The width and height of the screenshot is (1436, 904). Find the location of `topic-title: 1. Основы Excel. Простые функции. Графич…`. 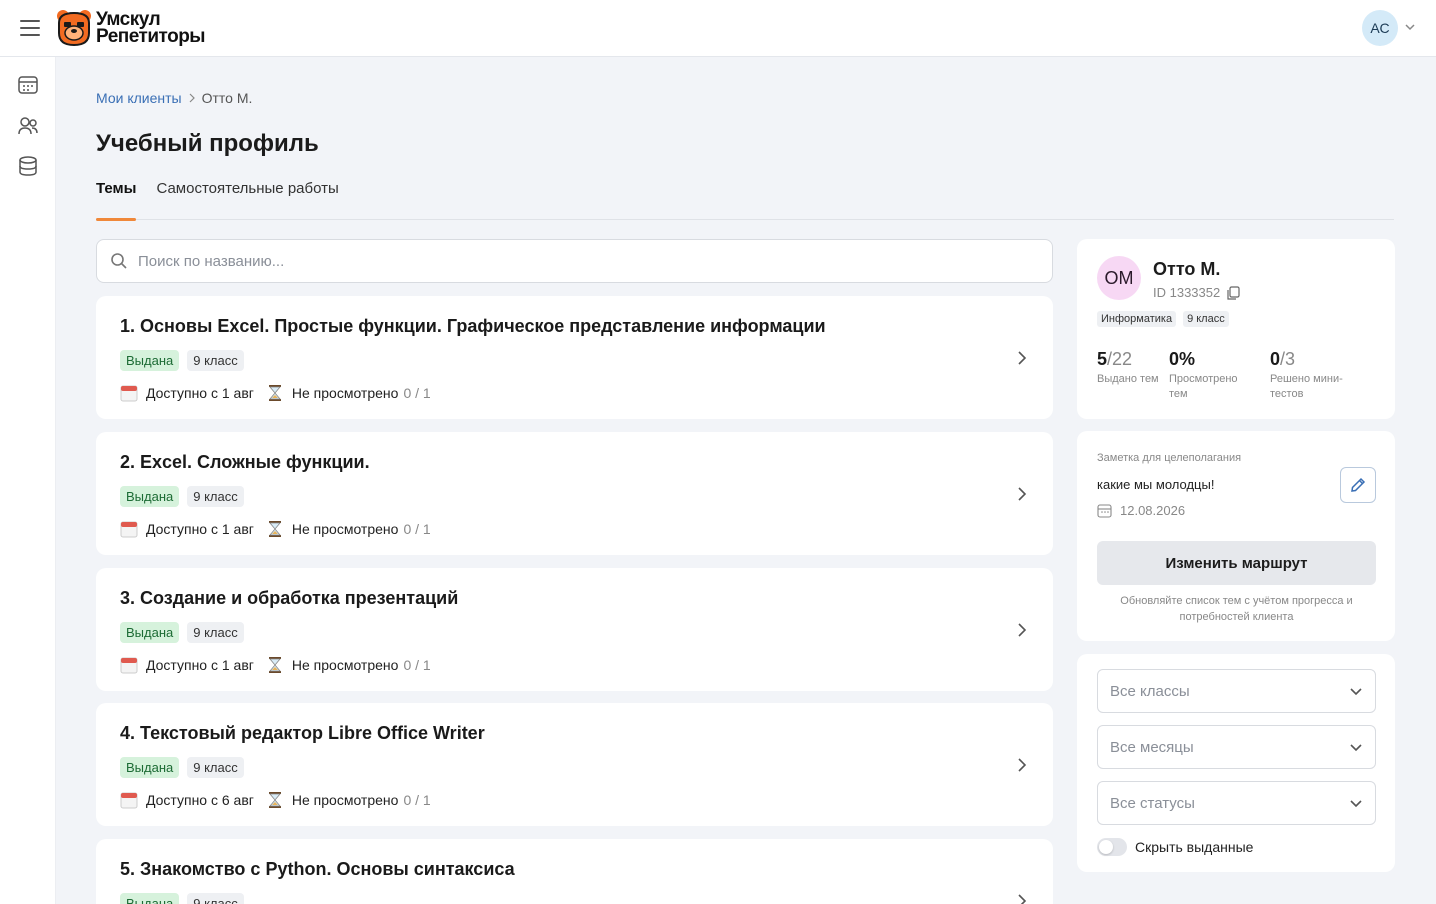

topic-title: 1. Основы Excel. Простые функции. Графич… is located at coordinates (473, 326).